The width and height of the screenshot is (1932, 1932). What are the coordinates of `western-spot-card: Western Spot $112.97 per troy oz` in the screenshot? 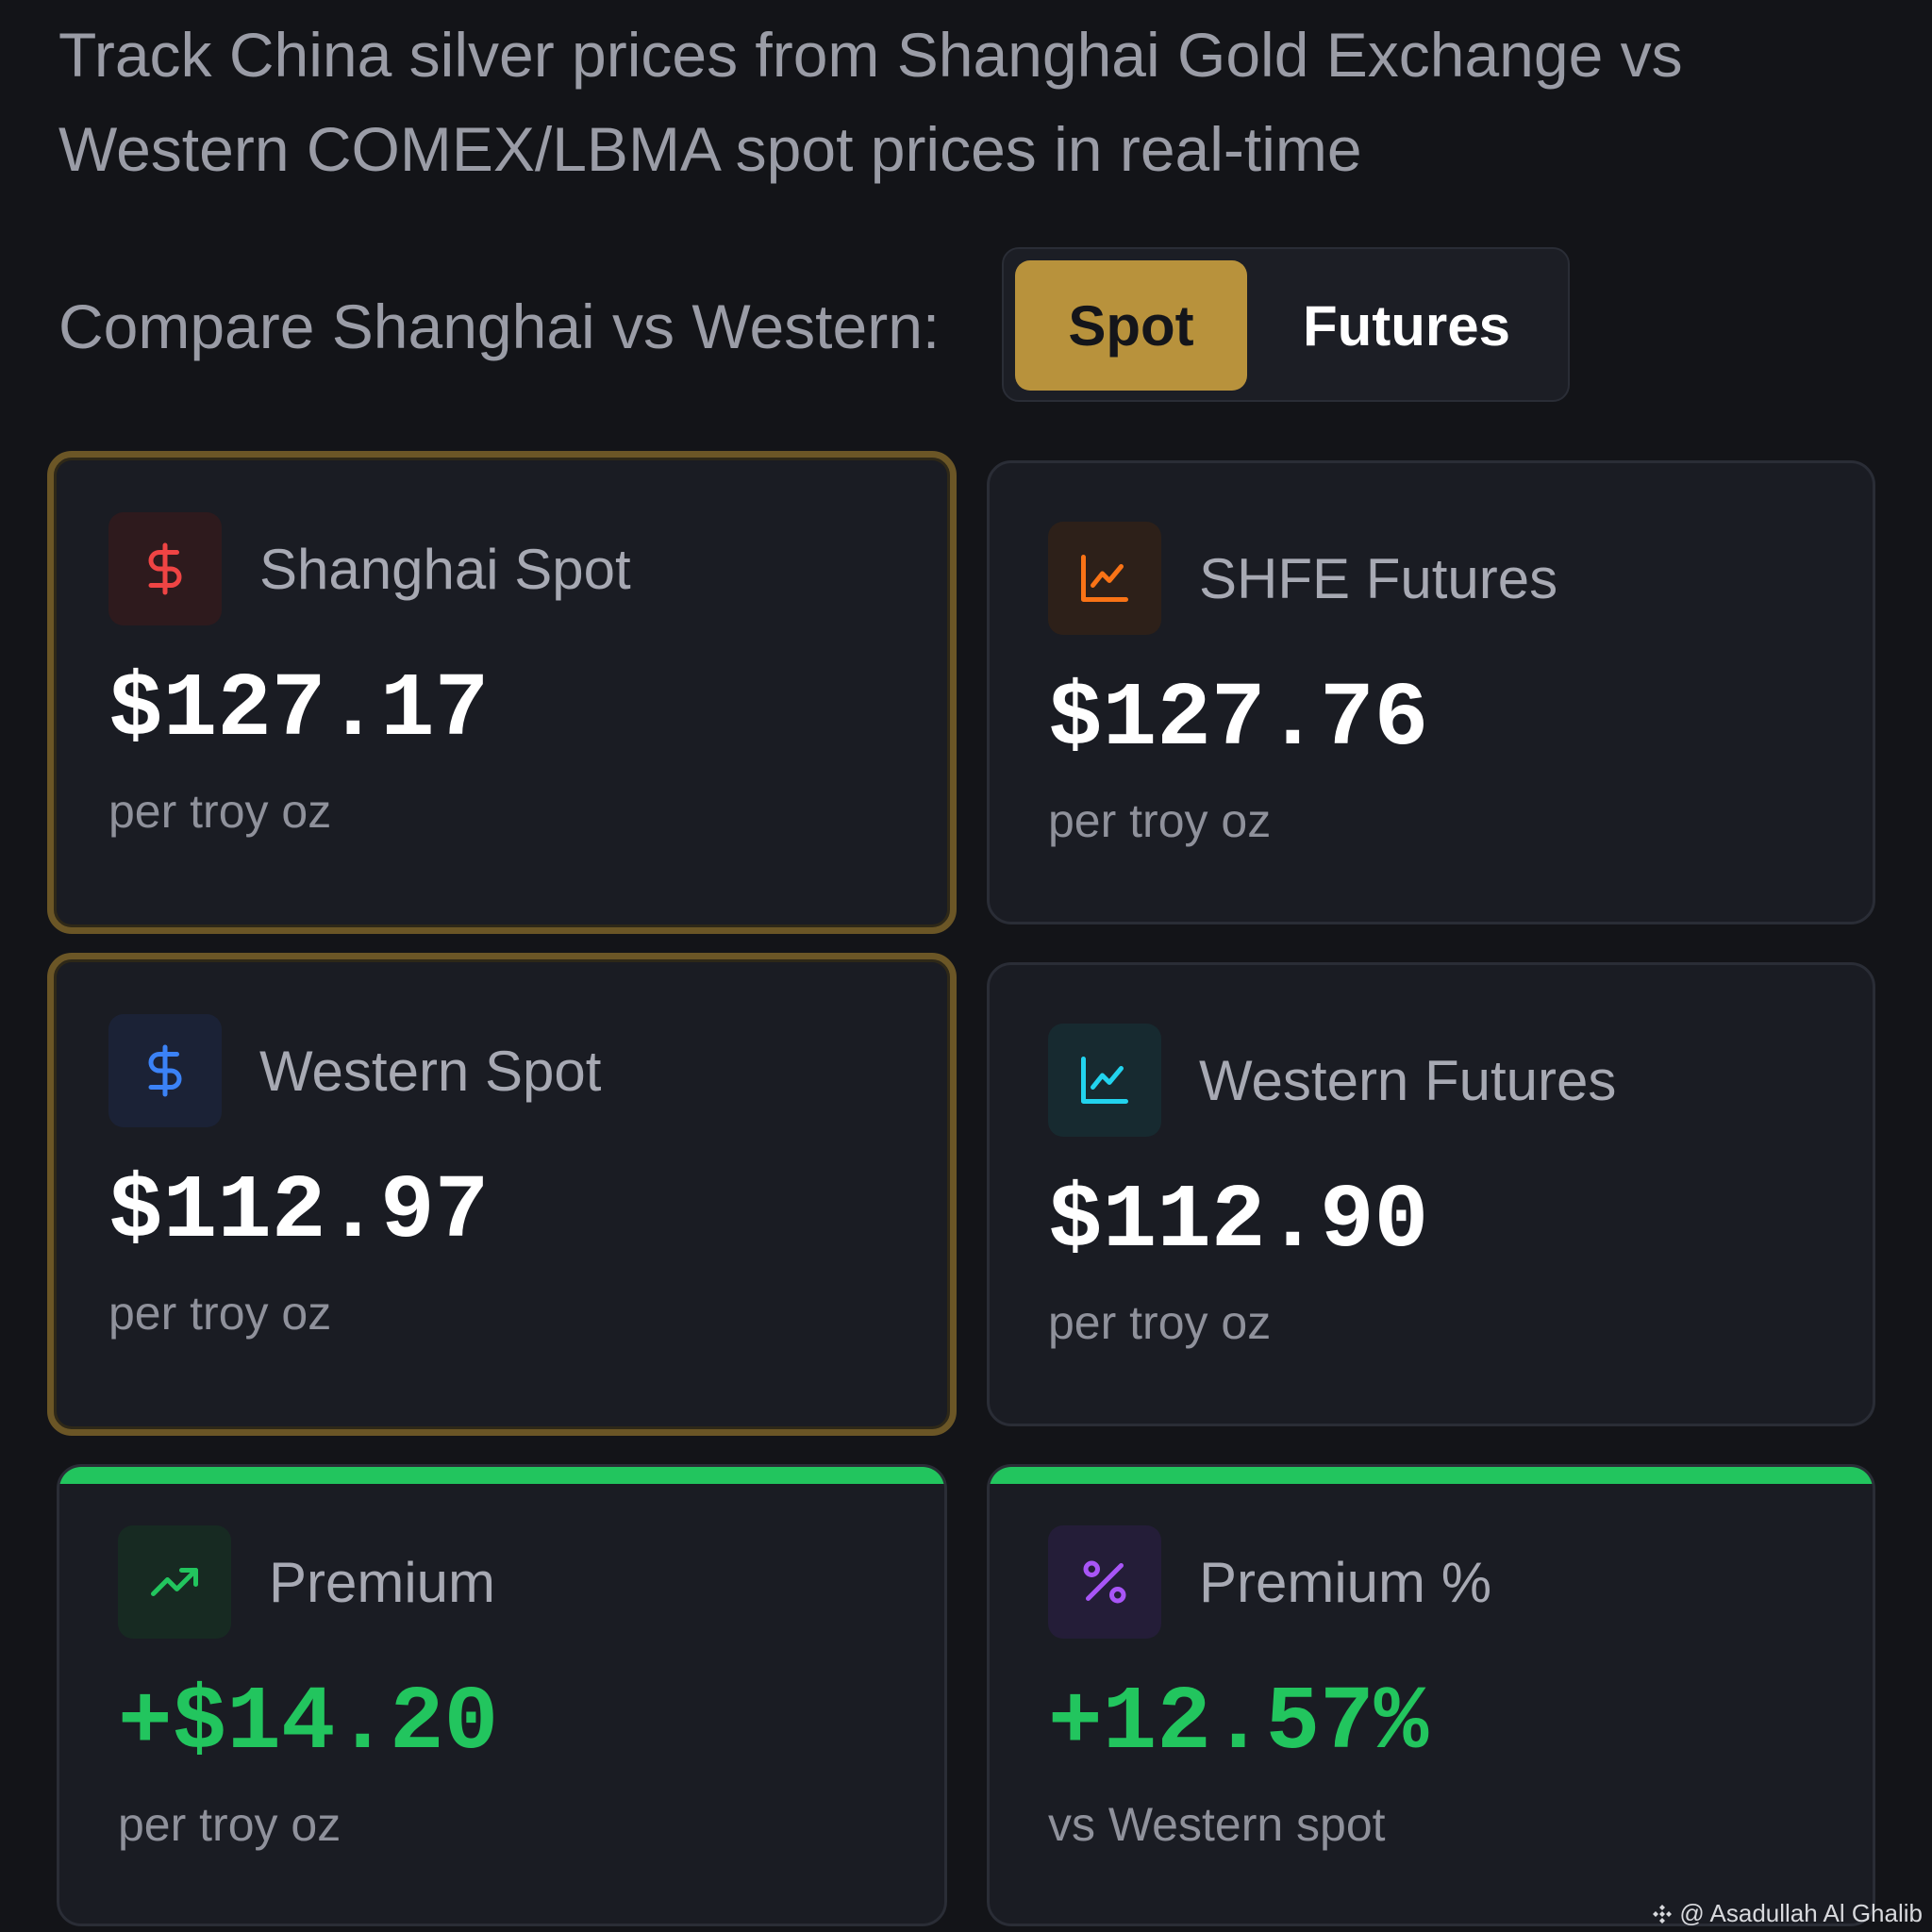 It's located at (502, 1194).